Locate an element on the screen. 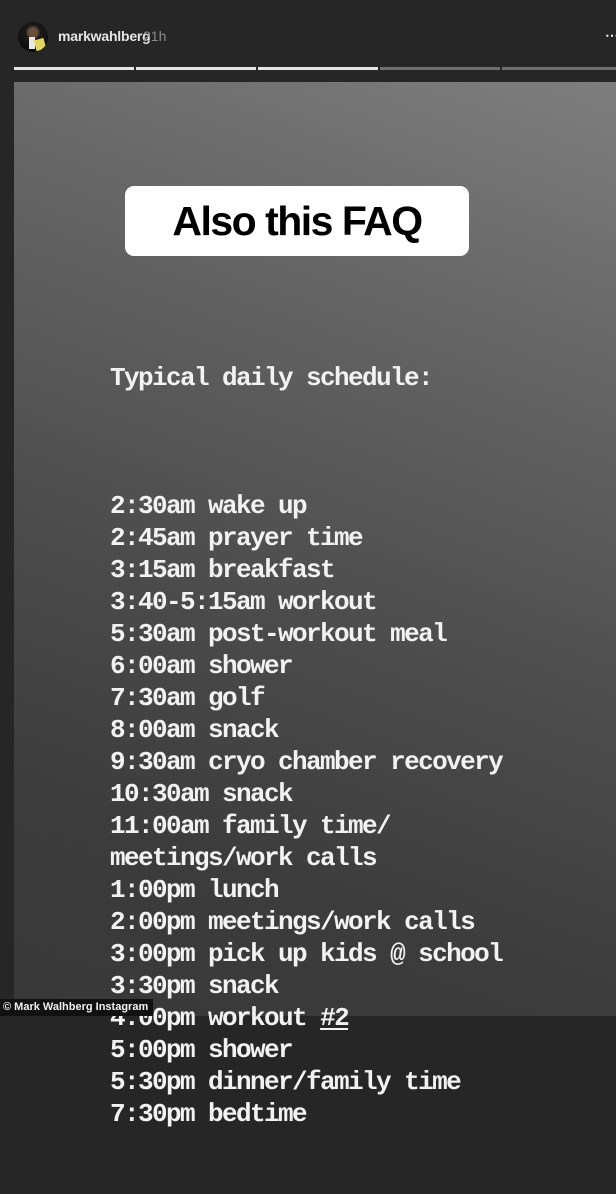  schedule-time: 7:30am is located at coordinates (159, 698).